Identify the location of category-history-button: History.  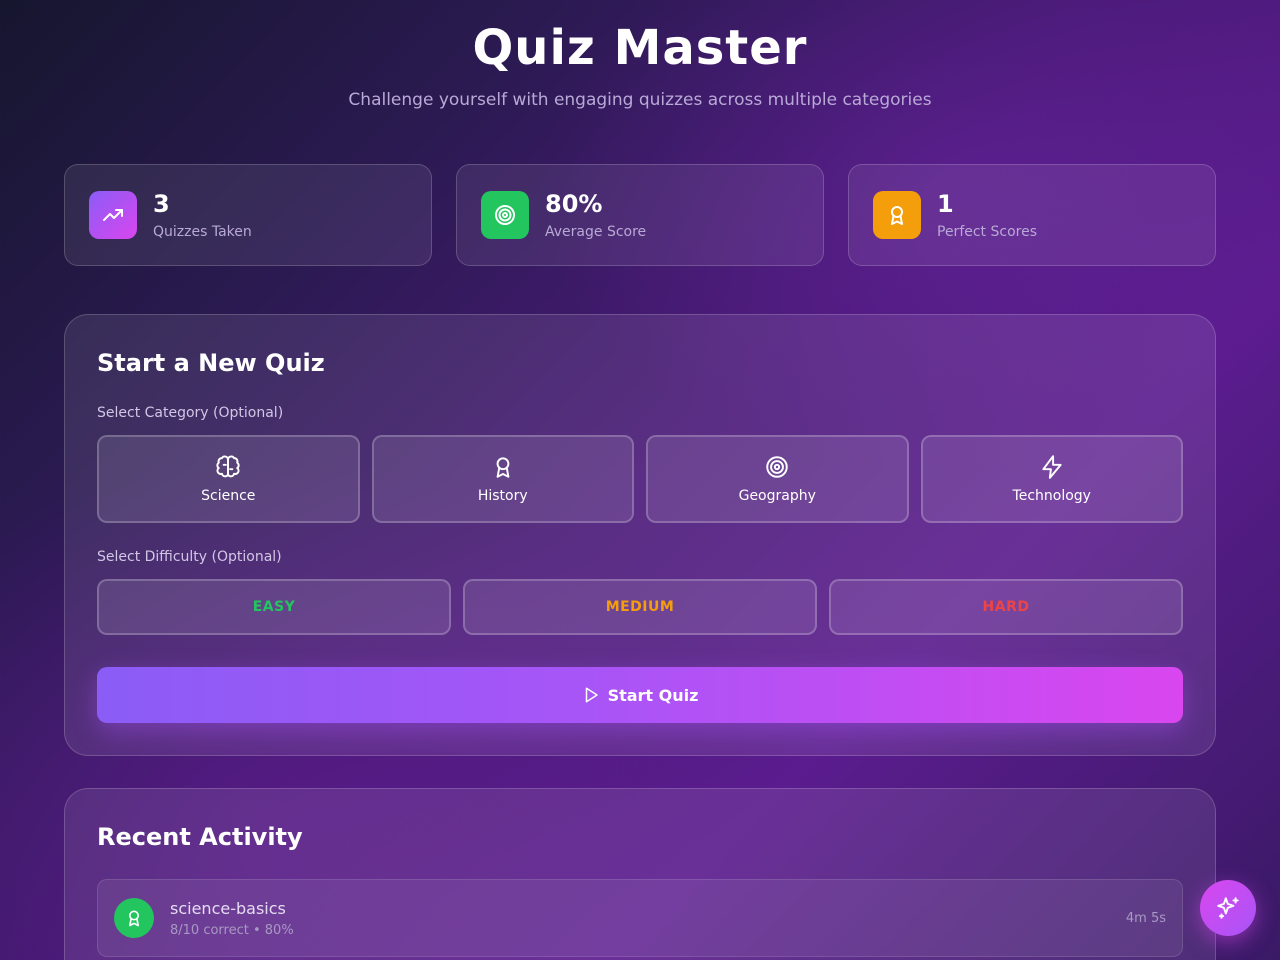
(502, 479).